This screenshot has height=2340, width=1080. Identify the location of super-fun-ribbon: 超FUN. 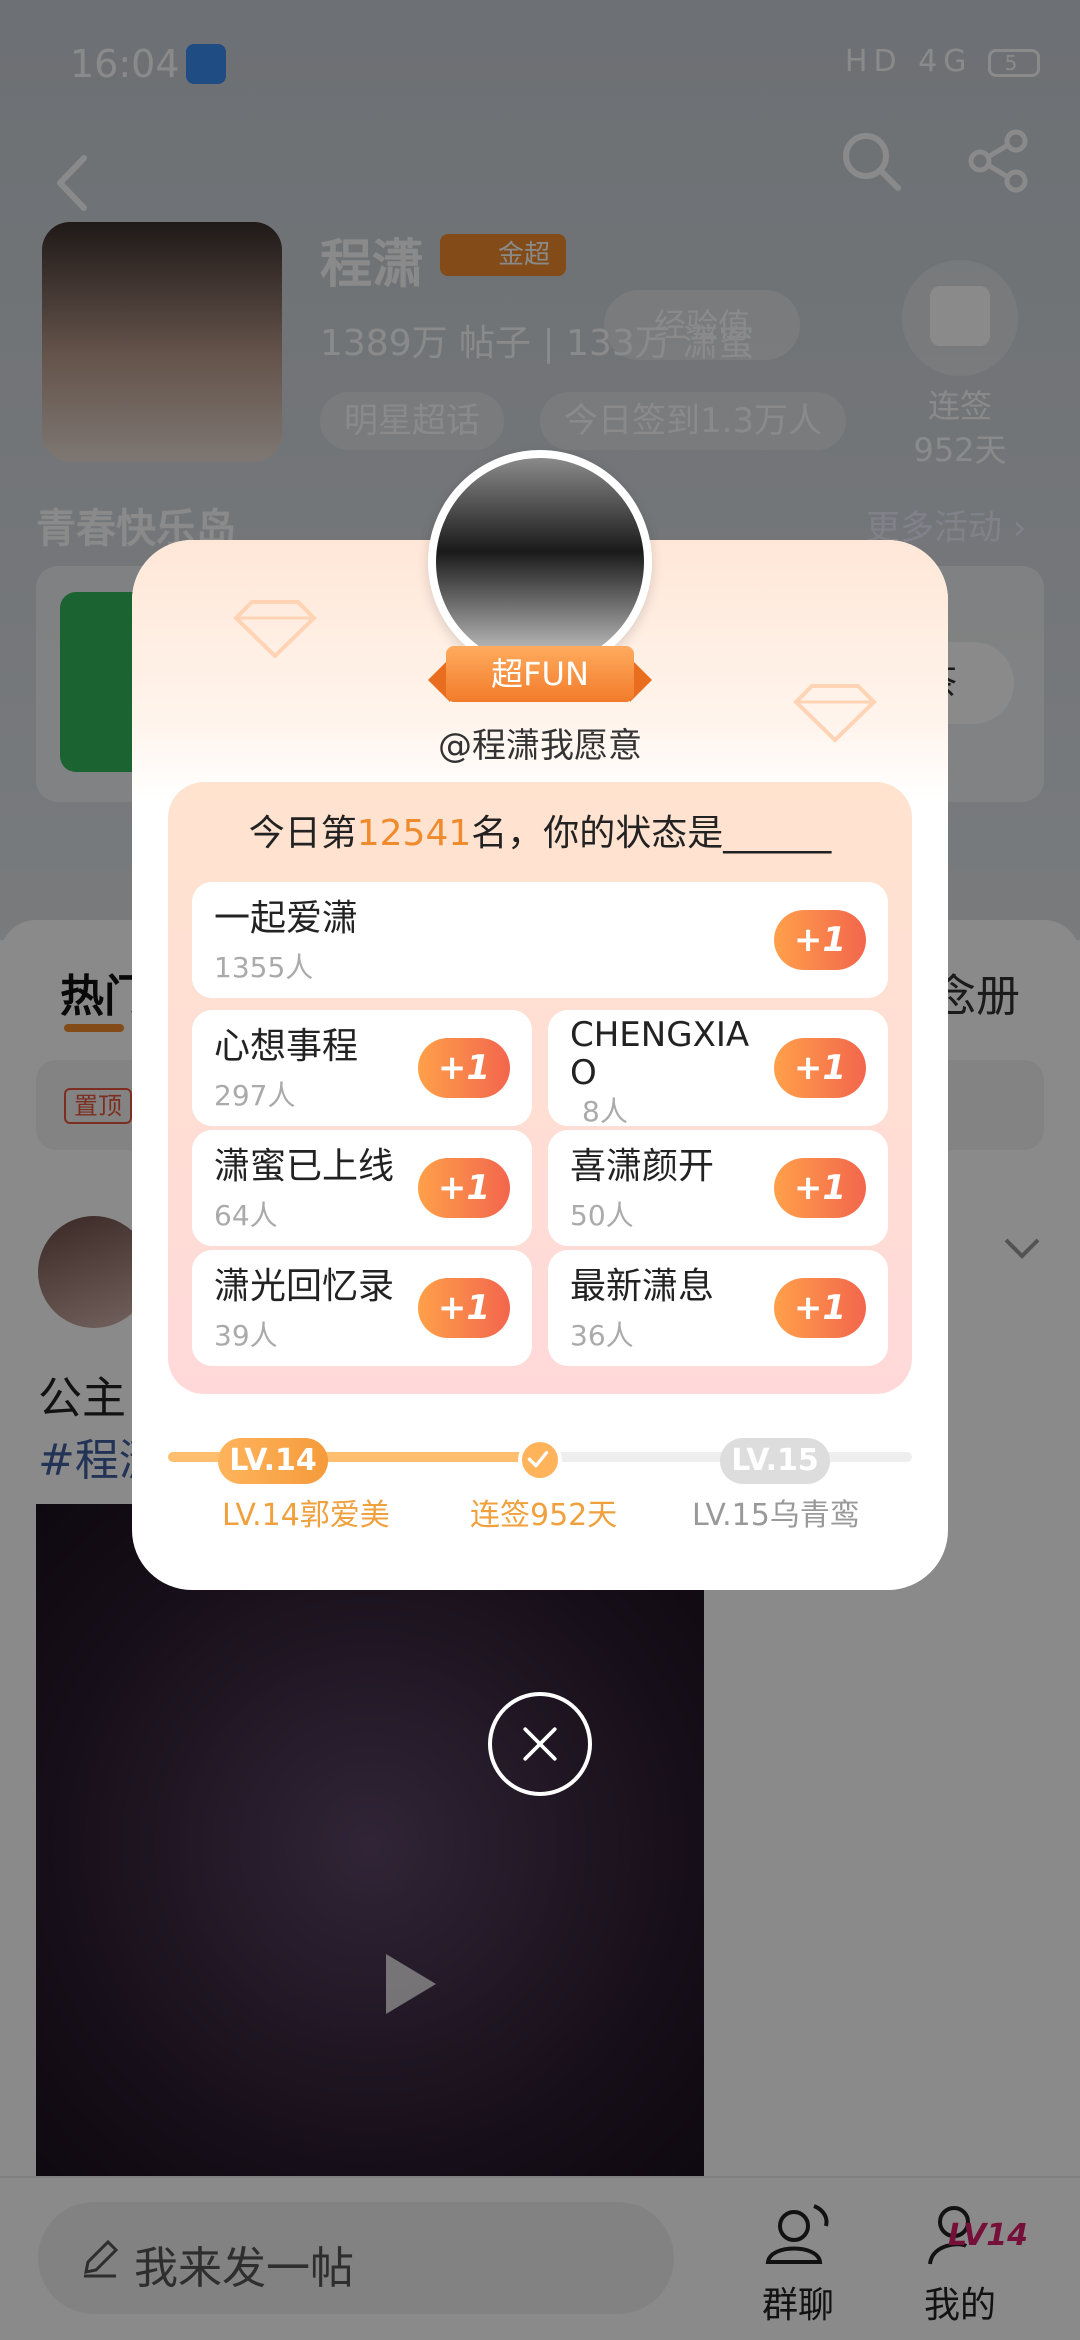
(540, 674).